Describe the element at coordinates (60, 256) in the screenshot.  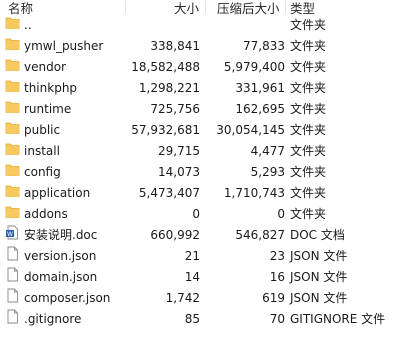
I see `file-name: version.json` at that location.